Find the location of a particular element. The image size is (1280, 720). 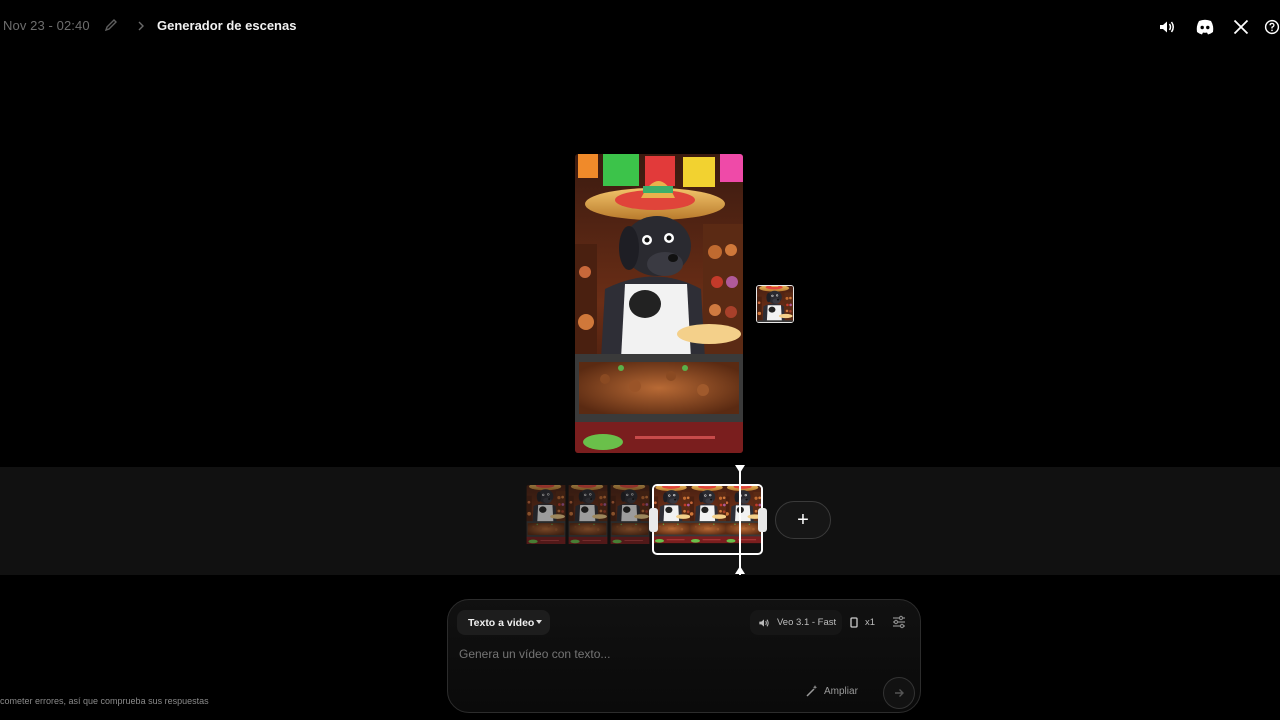

trim-handle-left is located at coordinates (653, 520).